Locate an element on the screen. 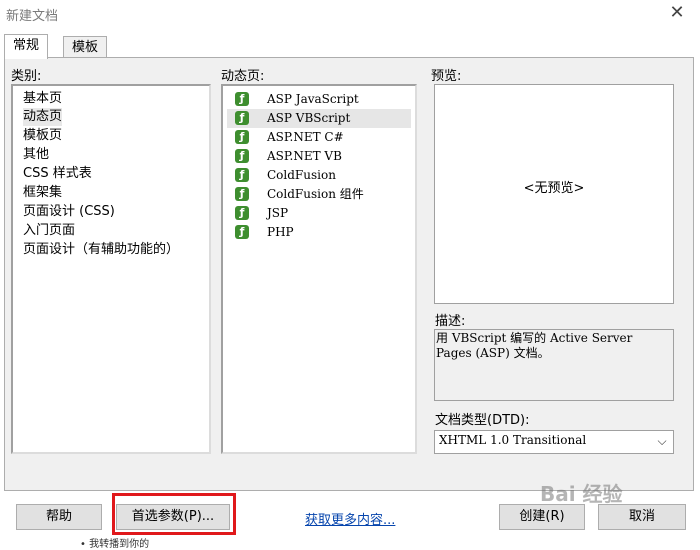 The width and height of the screenshot is (700, 550). tab-general: 常规 is located at coordinates (26, 46).